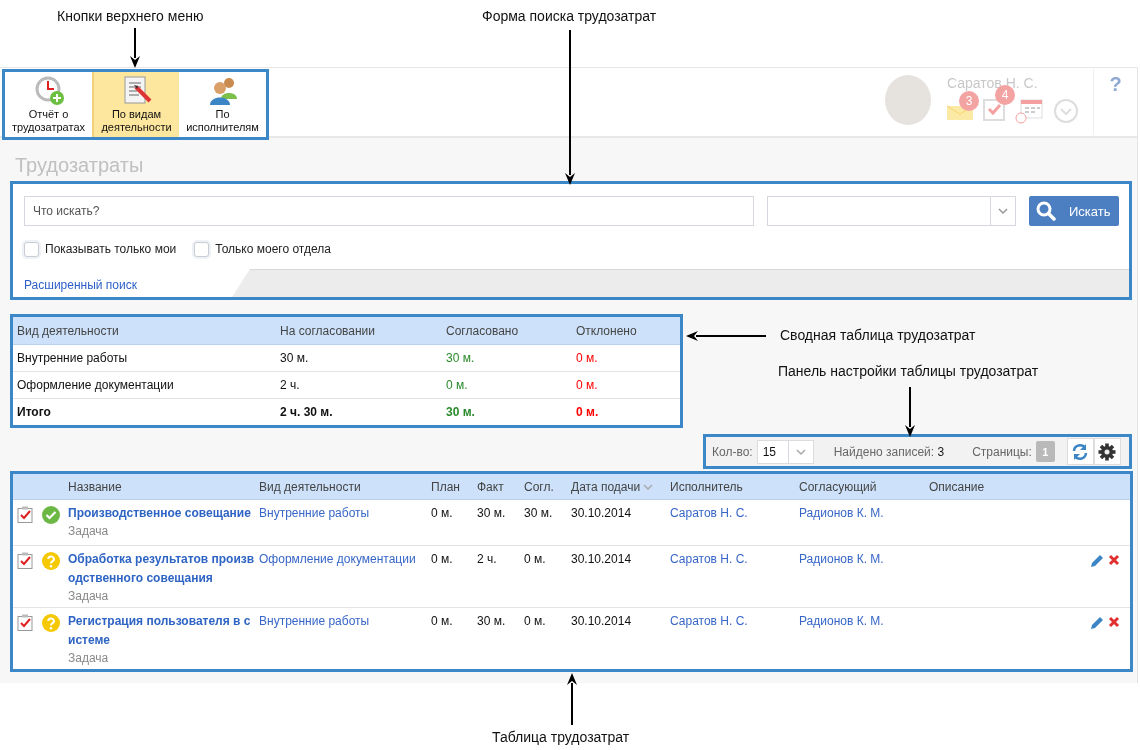  What do you see at coordinates (1004, 486) in the screenshot?
I see `column-header: Описание` at bounding box center [1004, 486].